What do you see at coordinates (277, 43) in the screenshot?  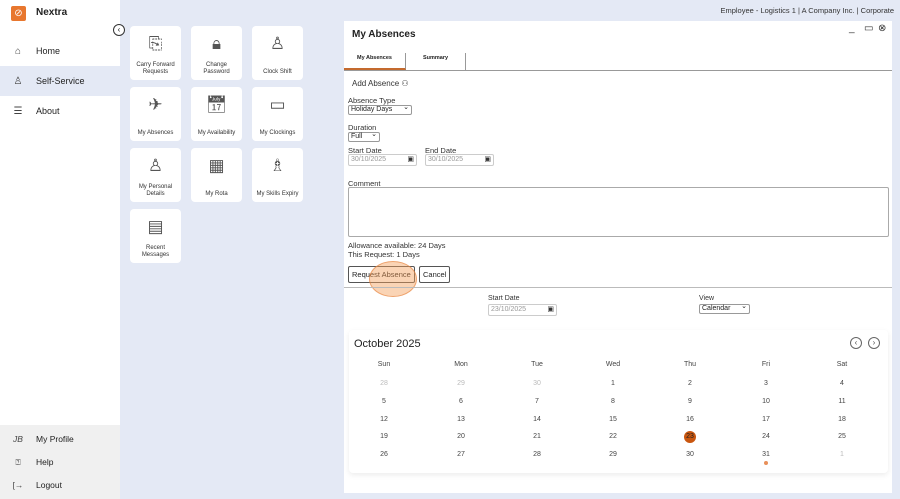 I see `user-clock-icon: ♙` at bounding box center [277, 43].